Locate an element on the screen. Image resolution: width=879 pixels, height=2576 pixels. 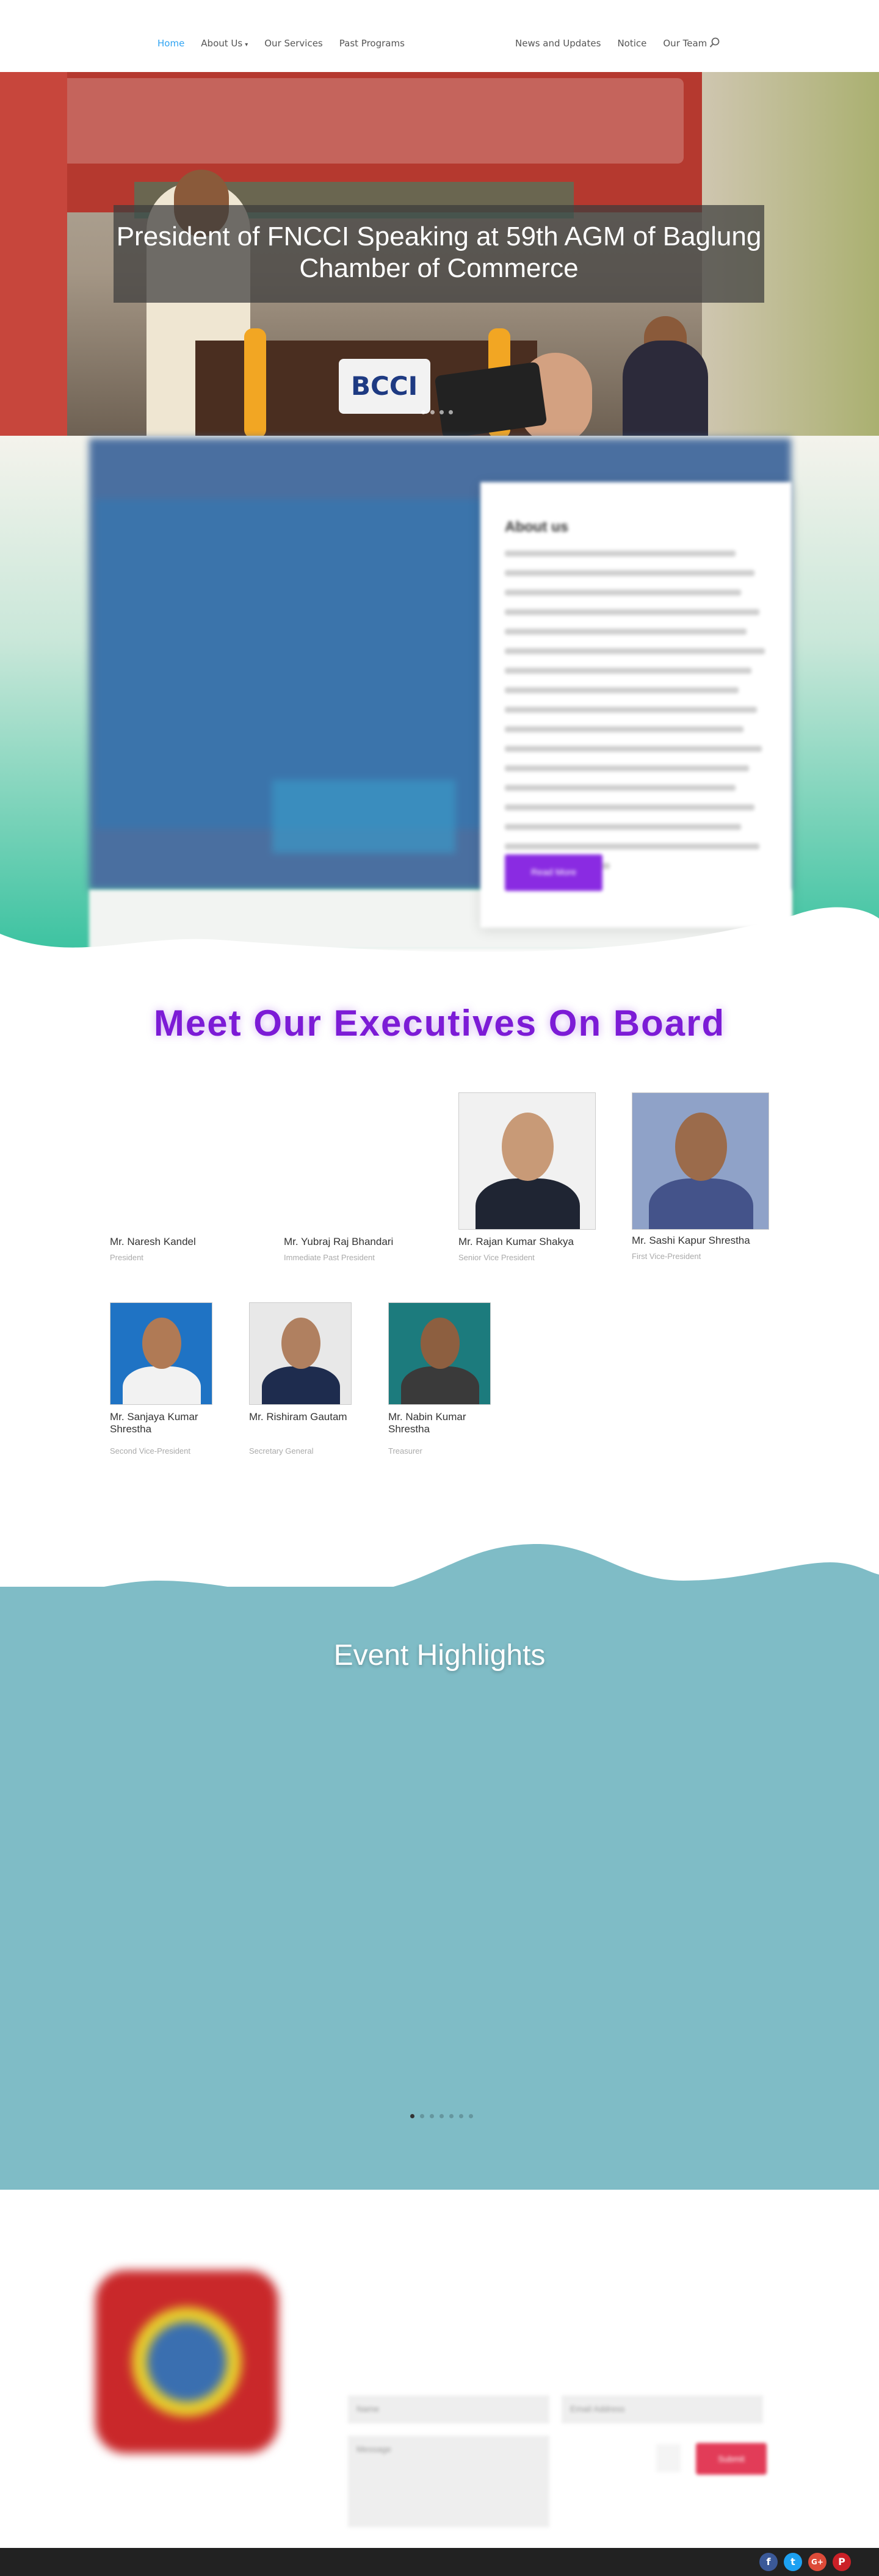
twitter-icon: t is located at coordinates (793, 2562).